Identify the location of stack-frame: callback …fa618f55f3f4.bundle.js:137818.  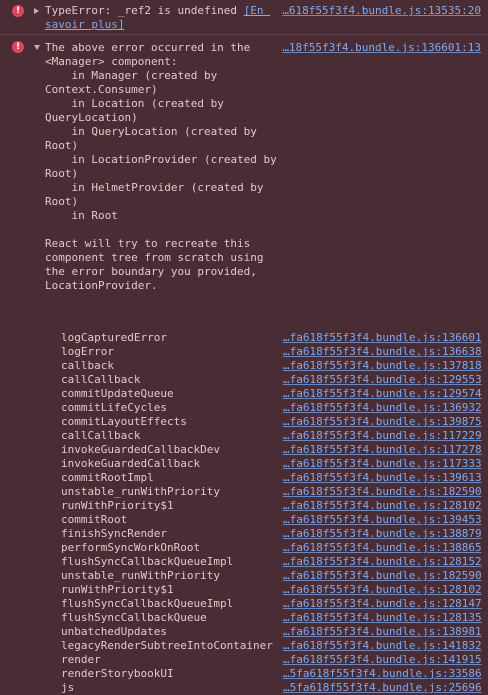
(271, 366).